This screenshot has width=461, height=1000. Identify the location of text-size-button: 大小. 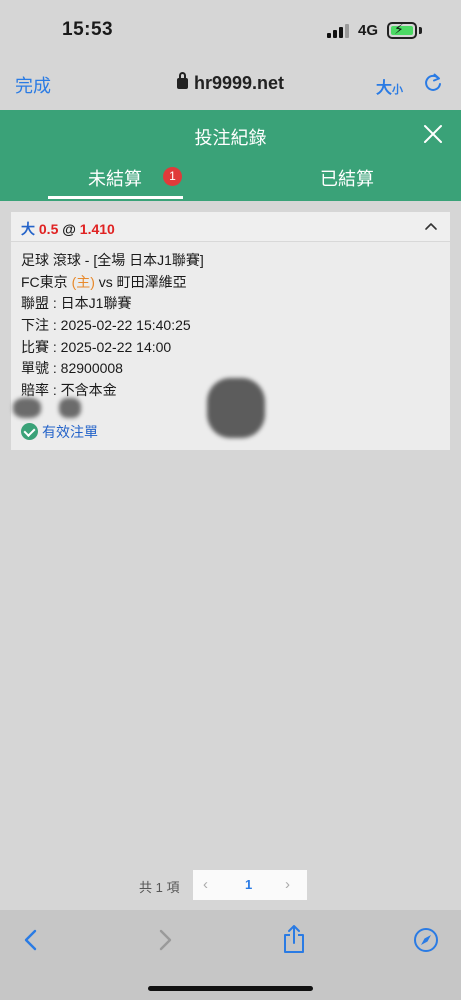
(389, 86).